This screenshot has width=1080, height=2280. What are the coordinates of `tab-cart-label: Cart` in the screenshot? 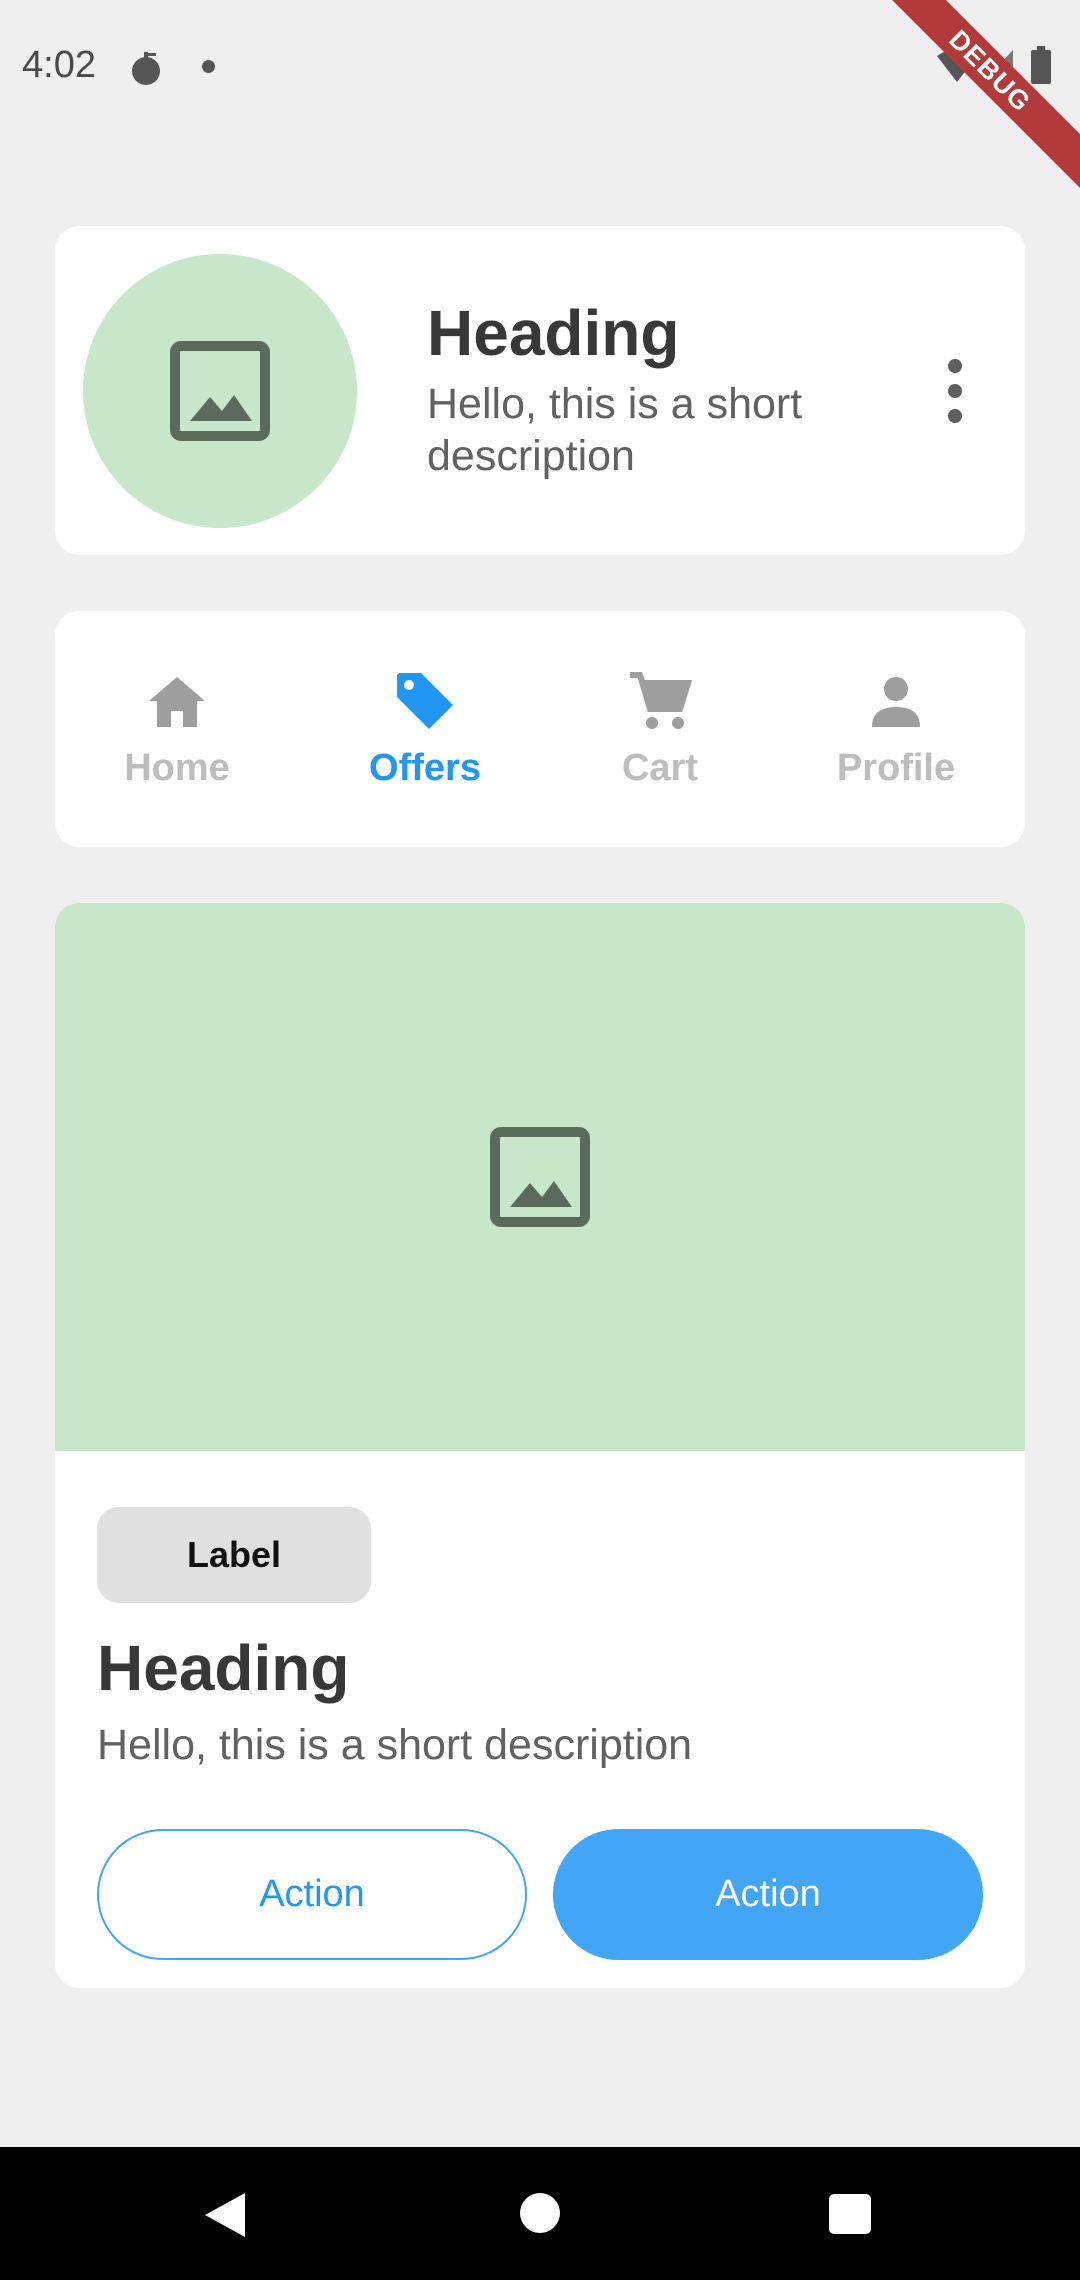 It's located at (660, 768).